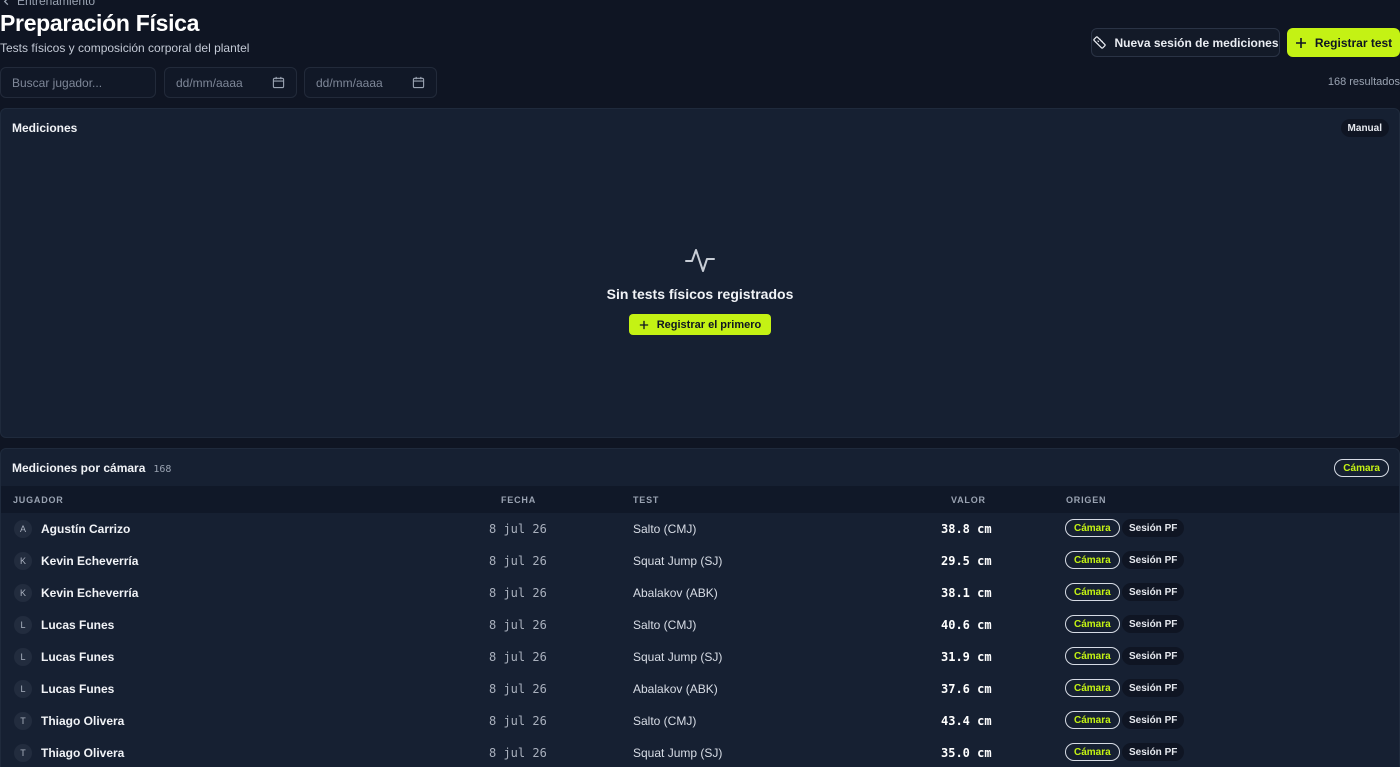 The width and height of the screenshot is (1400, 767). I want to click on measurement-value: 43.4 cm, so click(966, 721).